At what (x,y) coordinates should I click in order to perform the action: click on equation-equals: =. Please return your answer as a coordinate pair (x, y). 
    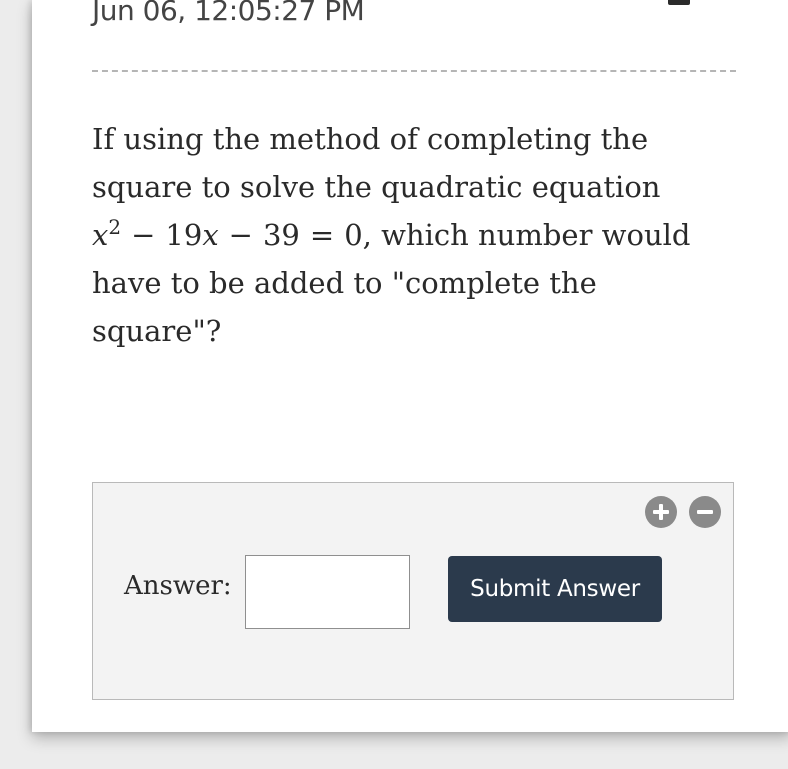
    Looking at the image, I should click on (322, 235).